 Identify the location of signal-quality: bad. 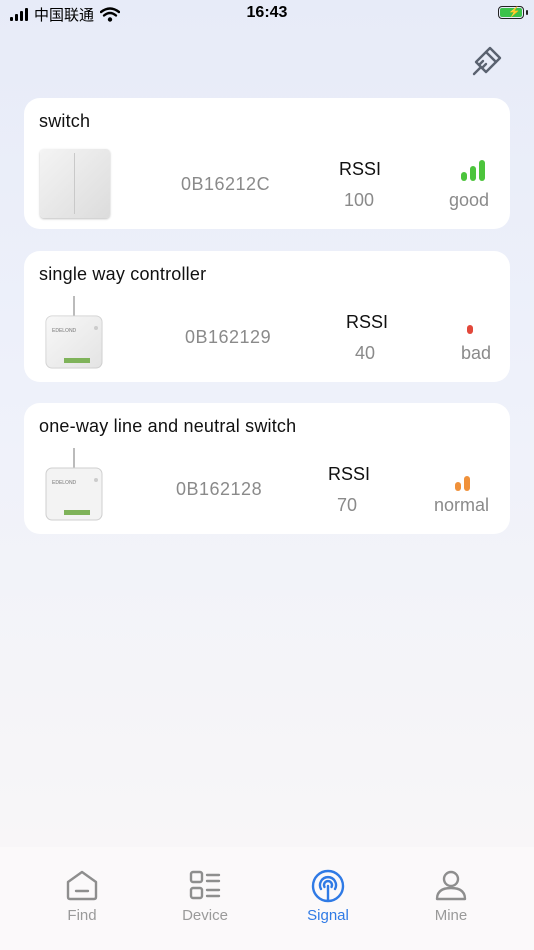
(476, 353).